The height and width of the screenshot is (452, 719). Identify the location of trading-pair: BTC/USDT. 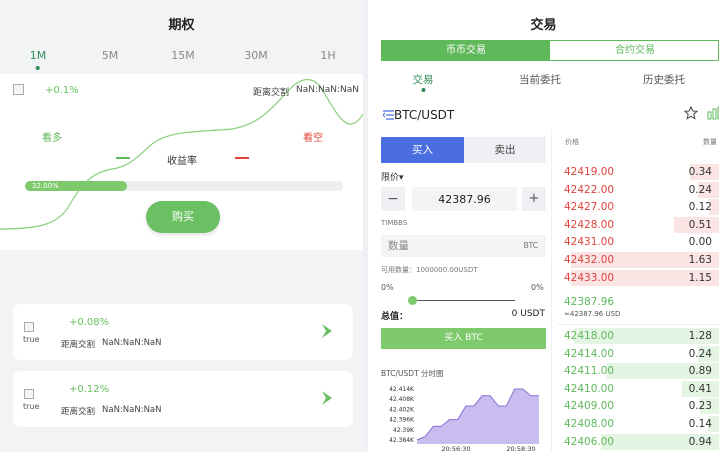
(424, 115).